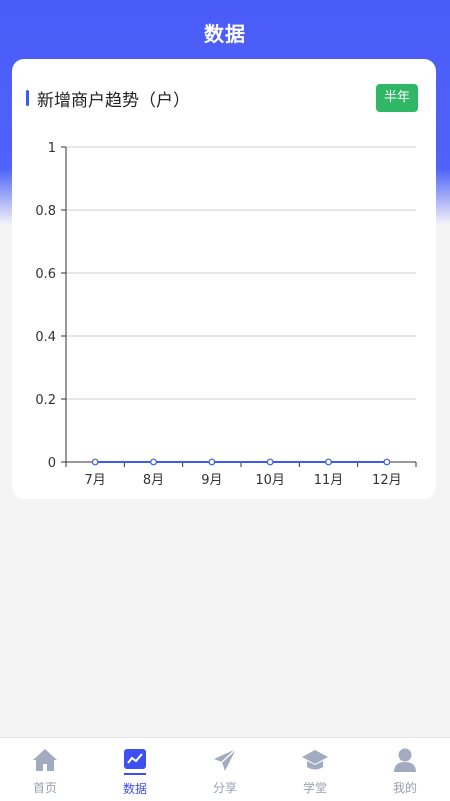  Describe the element at coordinates (52, 148) in the screenshot. I see `y-tick-label: 1` at that location.